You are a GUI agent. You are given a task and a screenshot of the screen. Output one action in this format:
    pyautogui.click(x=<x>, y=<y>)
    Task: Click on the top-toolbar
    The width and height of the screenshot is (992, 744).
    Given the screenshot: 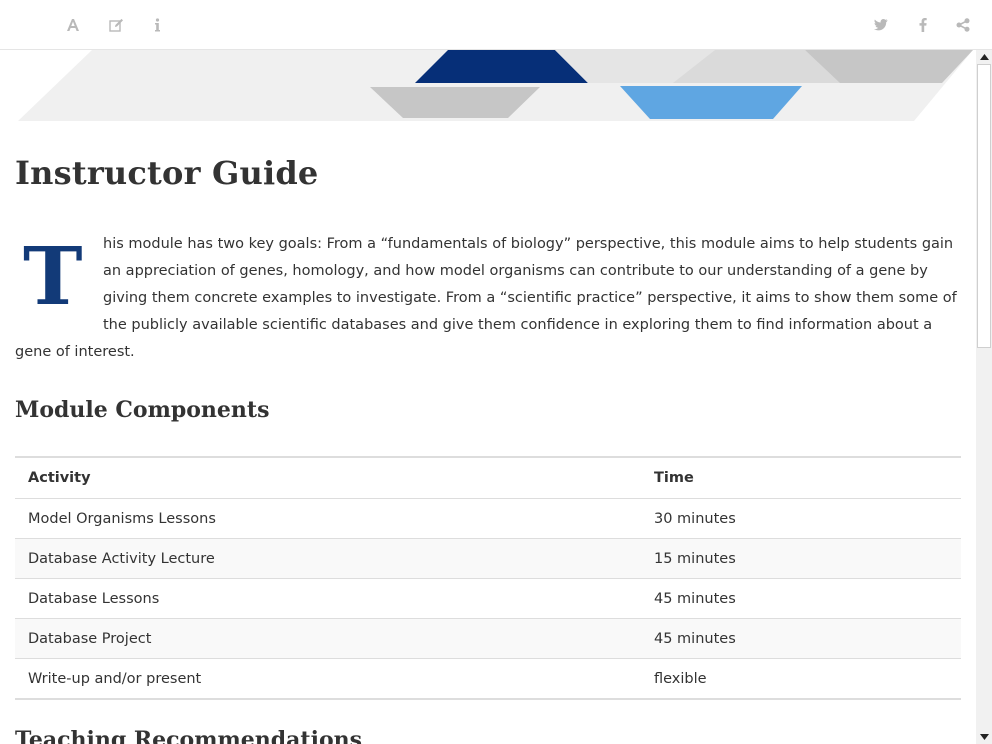 What is the action you would take?
    pyautogui.click(x=496, y=25)
    